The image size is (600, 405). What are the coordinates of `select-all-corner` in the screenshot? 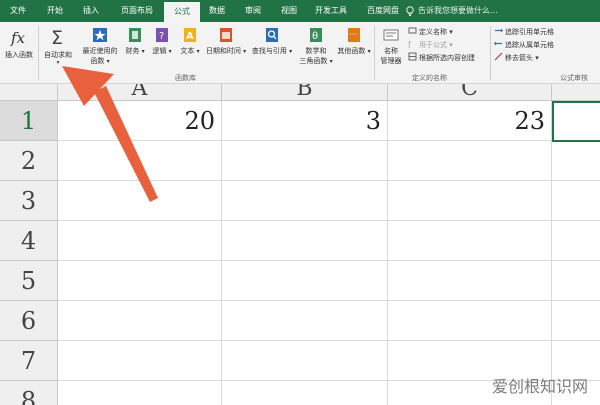 It's located at (29, 92).